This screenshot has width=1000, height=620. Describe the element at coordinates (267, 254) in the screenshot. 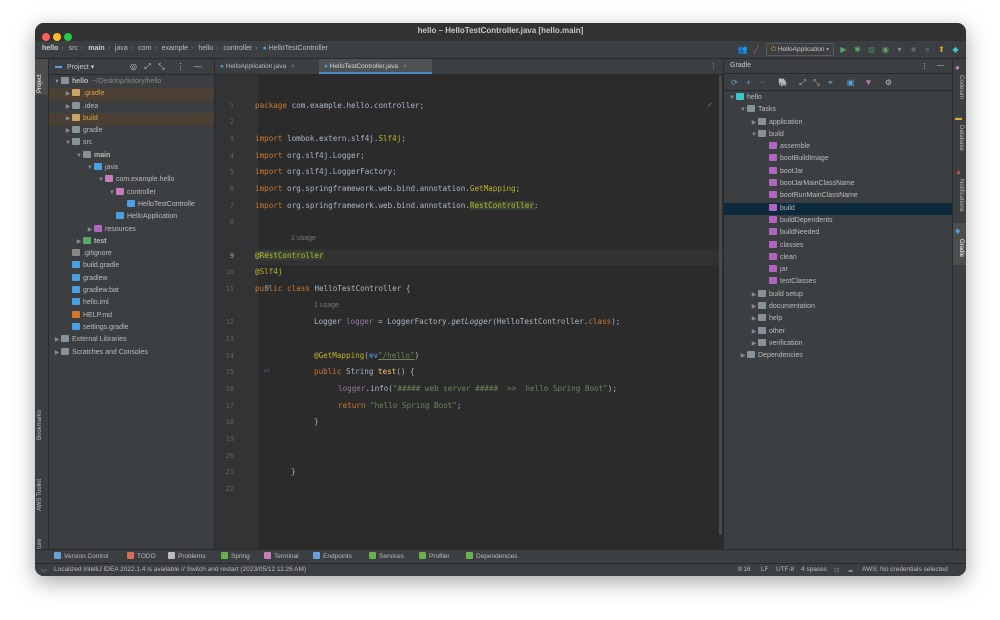

I see `bean-gutter-icon: ⚲` at that location.